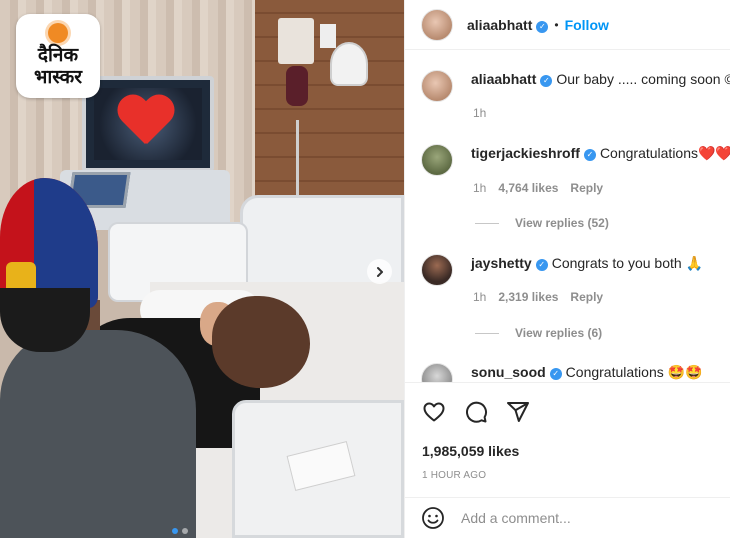 The width and height of the screenshot is (730, 538). I want to click on carousel-next-button, so click(379, 271).